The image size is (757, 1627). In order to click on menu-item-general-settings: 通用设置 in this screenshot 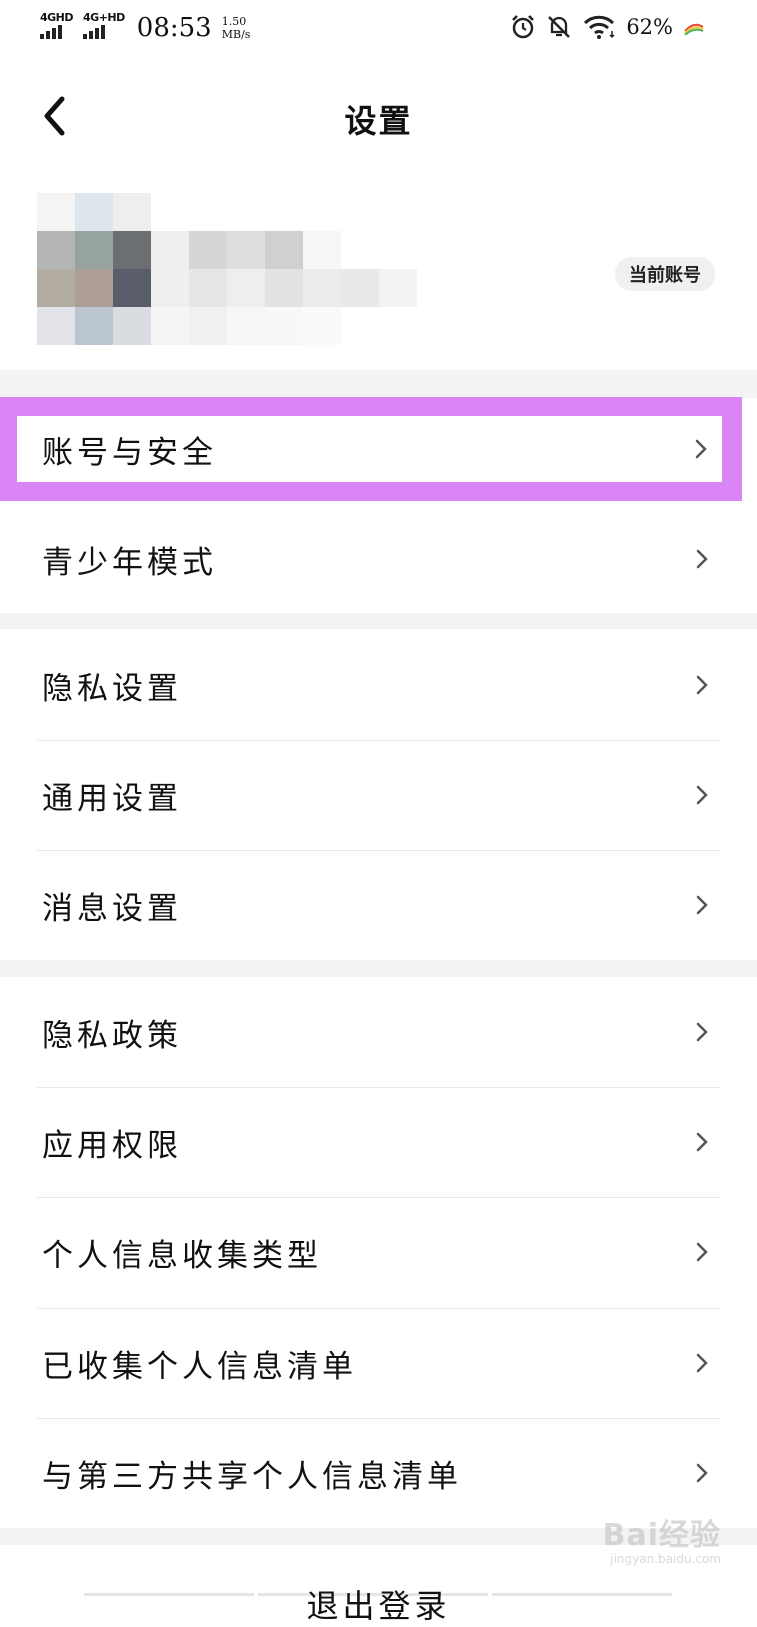, I will do `click(378, 795)`.